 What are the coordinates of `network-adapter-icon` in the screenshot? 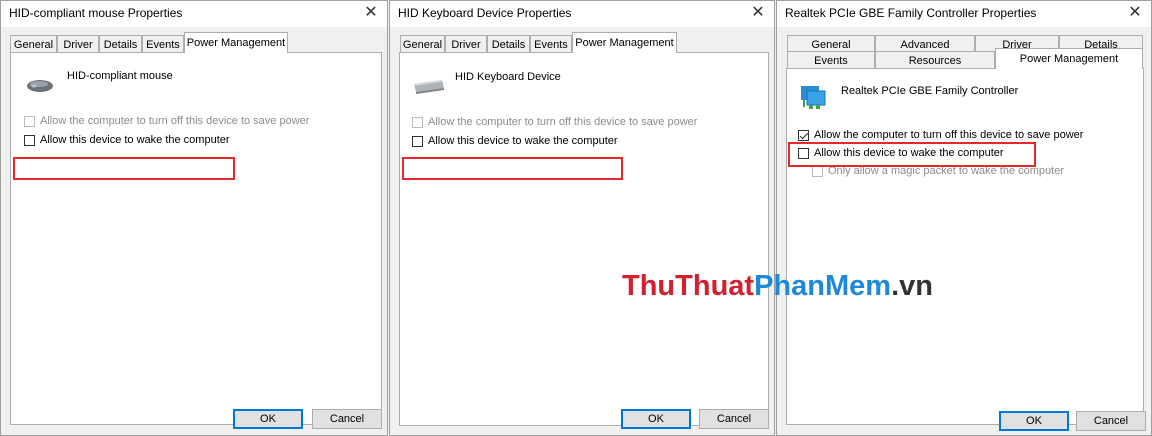 It's located at (813, 97).